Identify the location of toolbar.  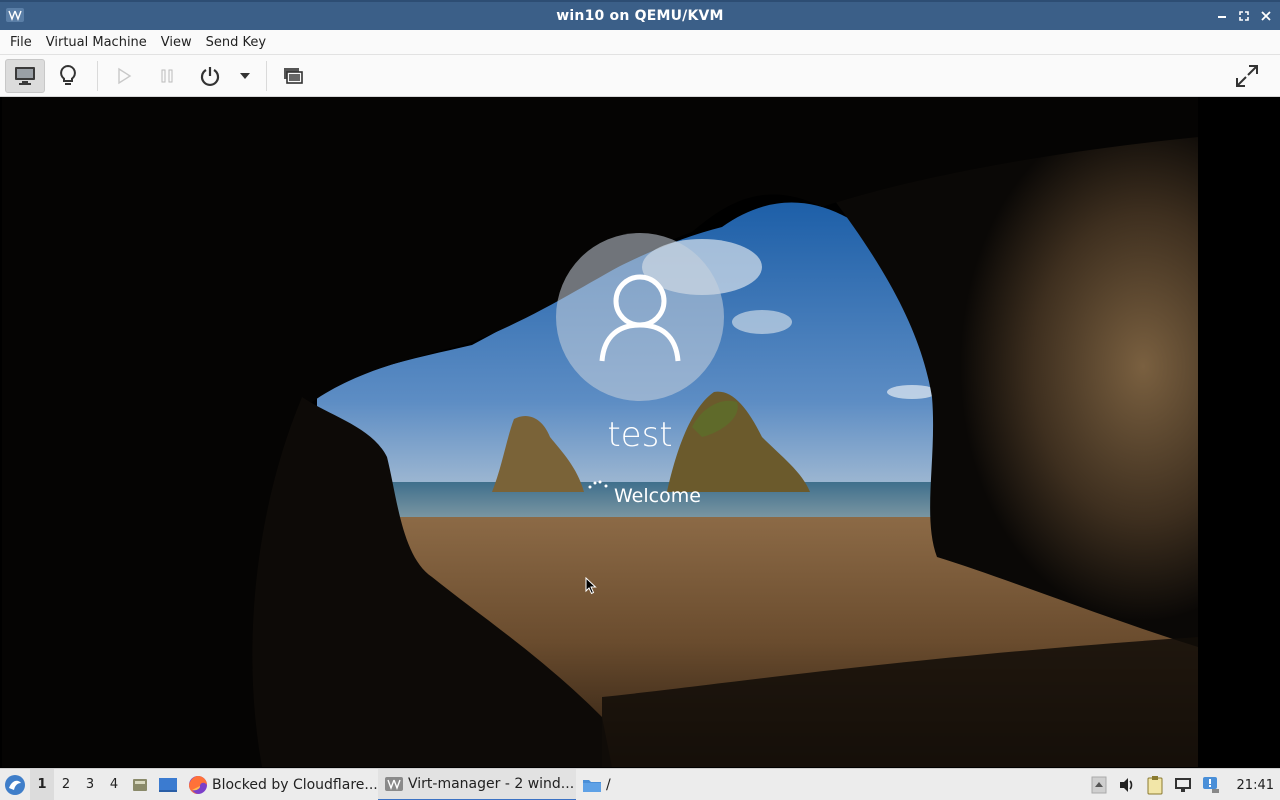
(640, 76).